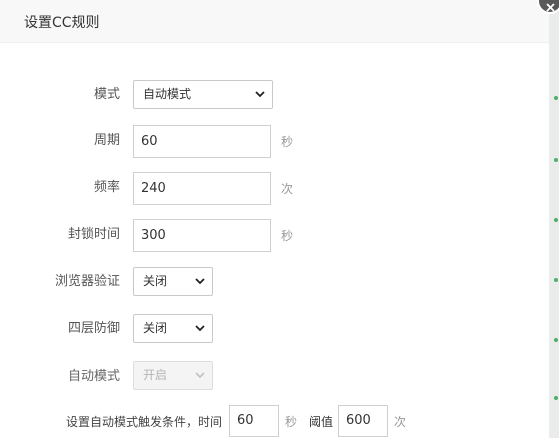  What do you see at coordinates (202, 141) in the screenshot?
I see `period-input: 60` at bounding box center [202, 141].